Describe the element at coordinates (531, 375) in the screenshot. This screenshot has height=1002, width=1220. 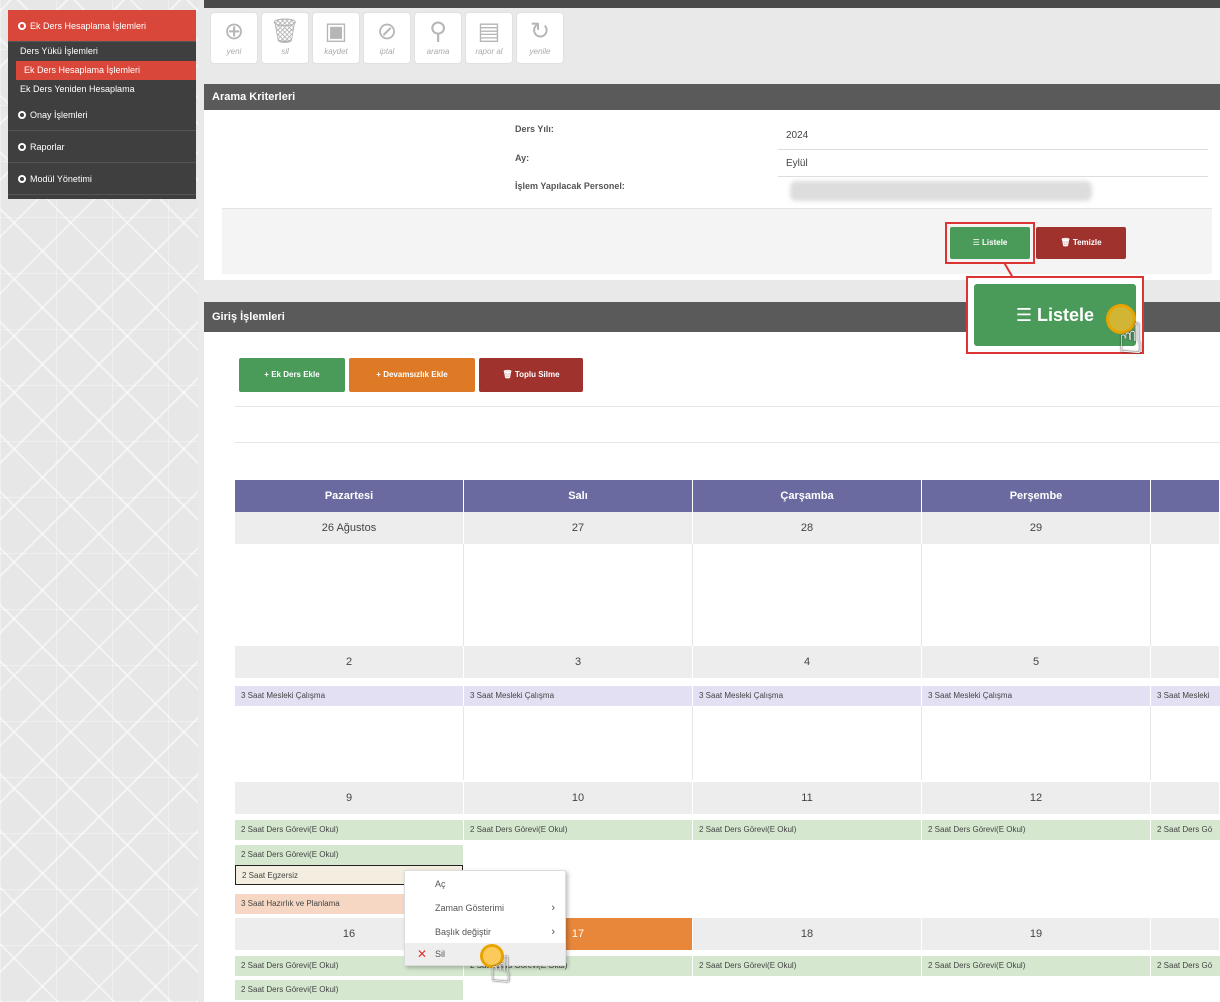
I see `bulk-delete-button: 🗑 Toplu Silme` at that location.